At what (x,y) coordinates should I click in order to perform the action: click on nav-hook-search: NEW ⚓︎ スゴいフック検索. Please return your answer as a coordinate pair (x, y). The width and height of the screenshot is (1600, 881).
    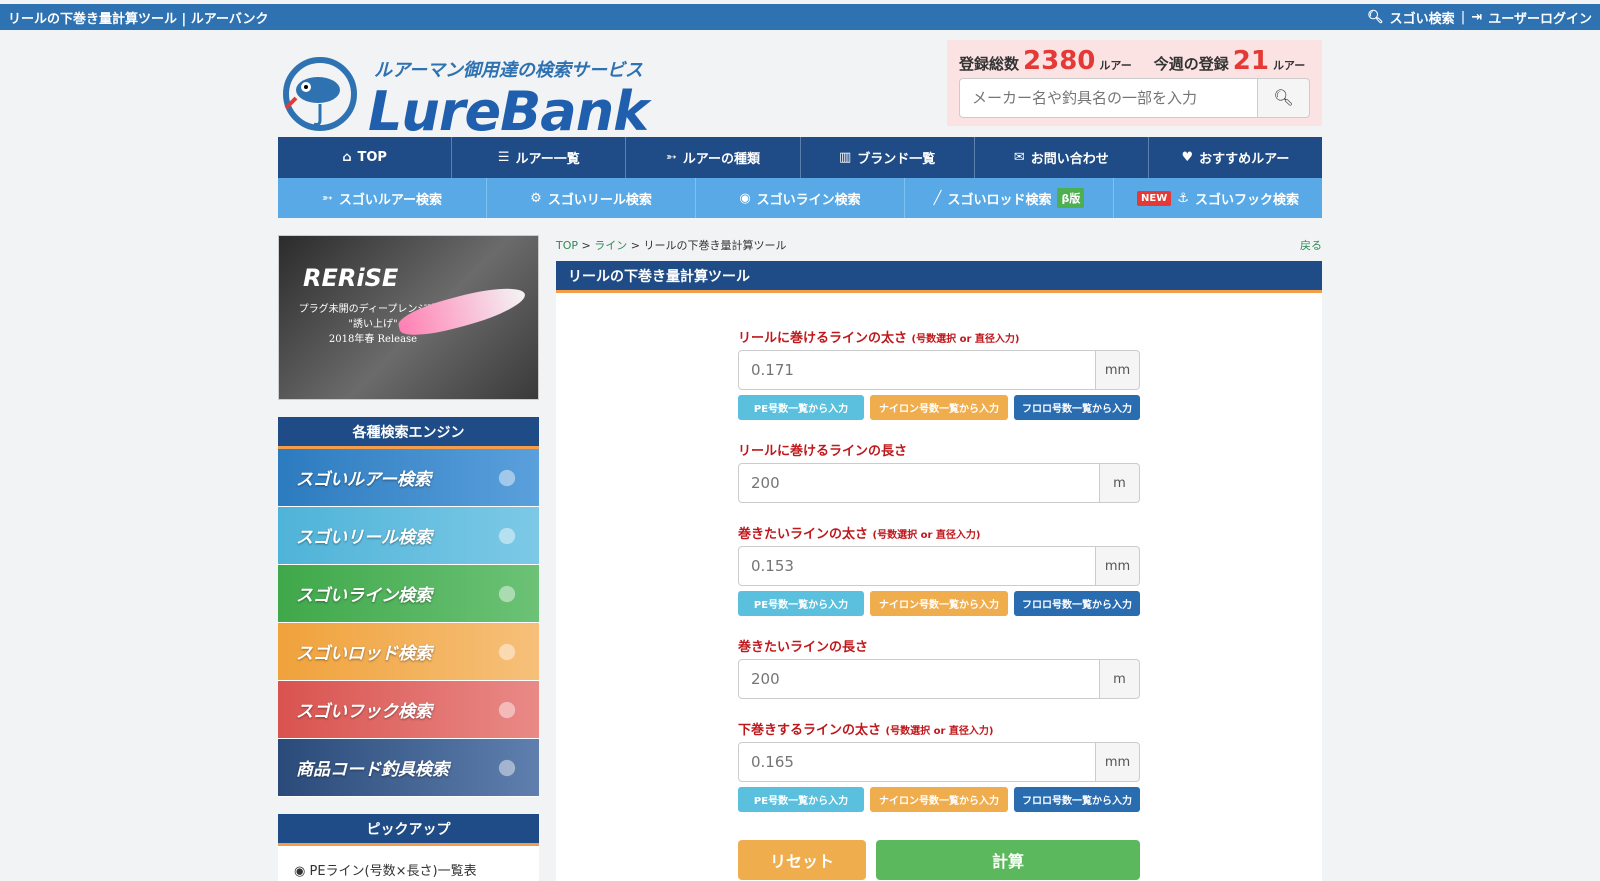
    Looking at the image, I should click on (1218, 198).